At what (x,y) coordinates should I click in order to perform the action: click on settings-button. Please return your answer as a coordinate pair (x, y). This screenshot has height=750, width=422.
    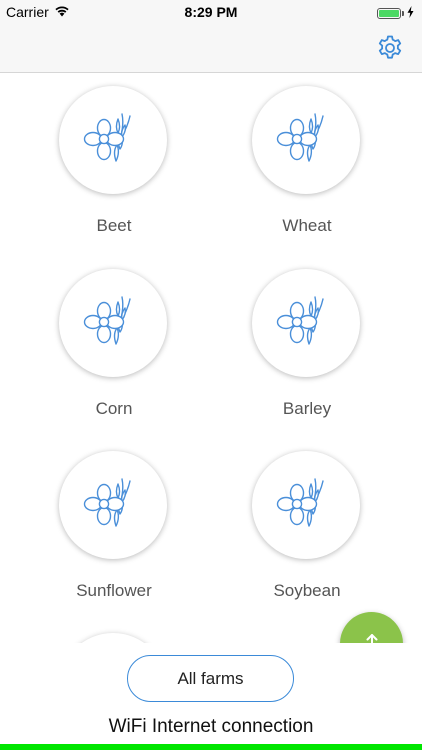
    Looking at the image, I should click on (390, 48).